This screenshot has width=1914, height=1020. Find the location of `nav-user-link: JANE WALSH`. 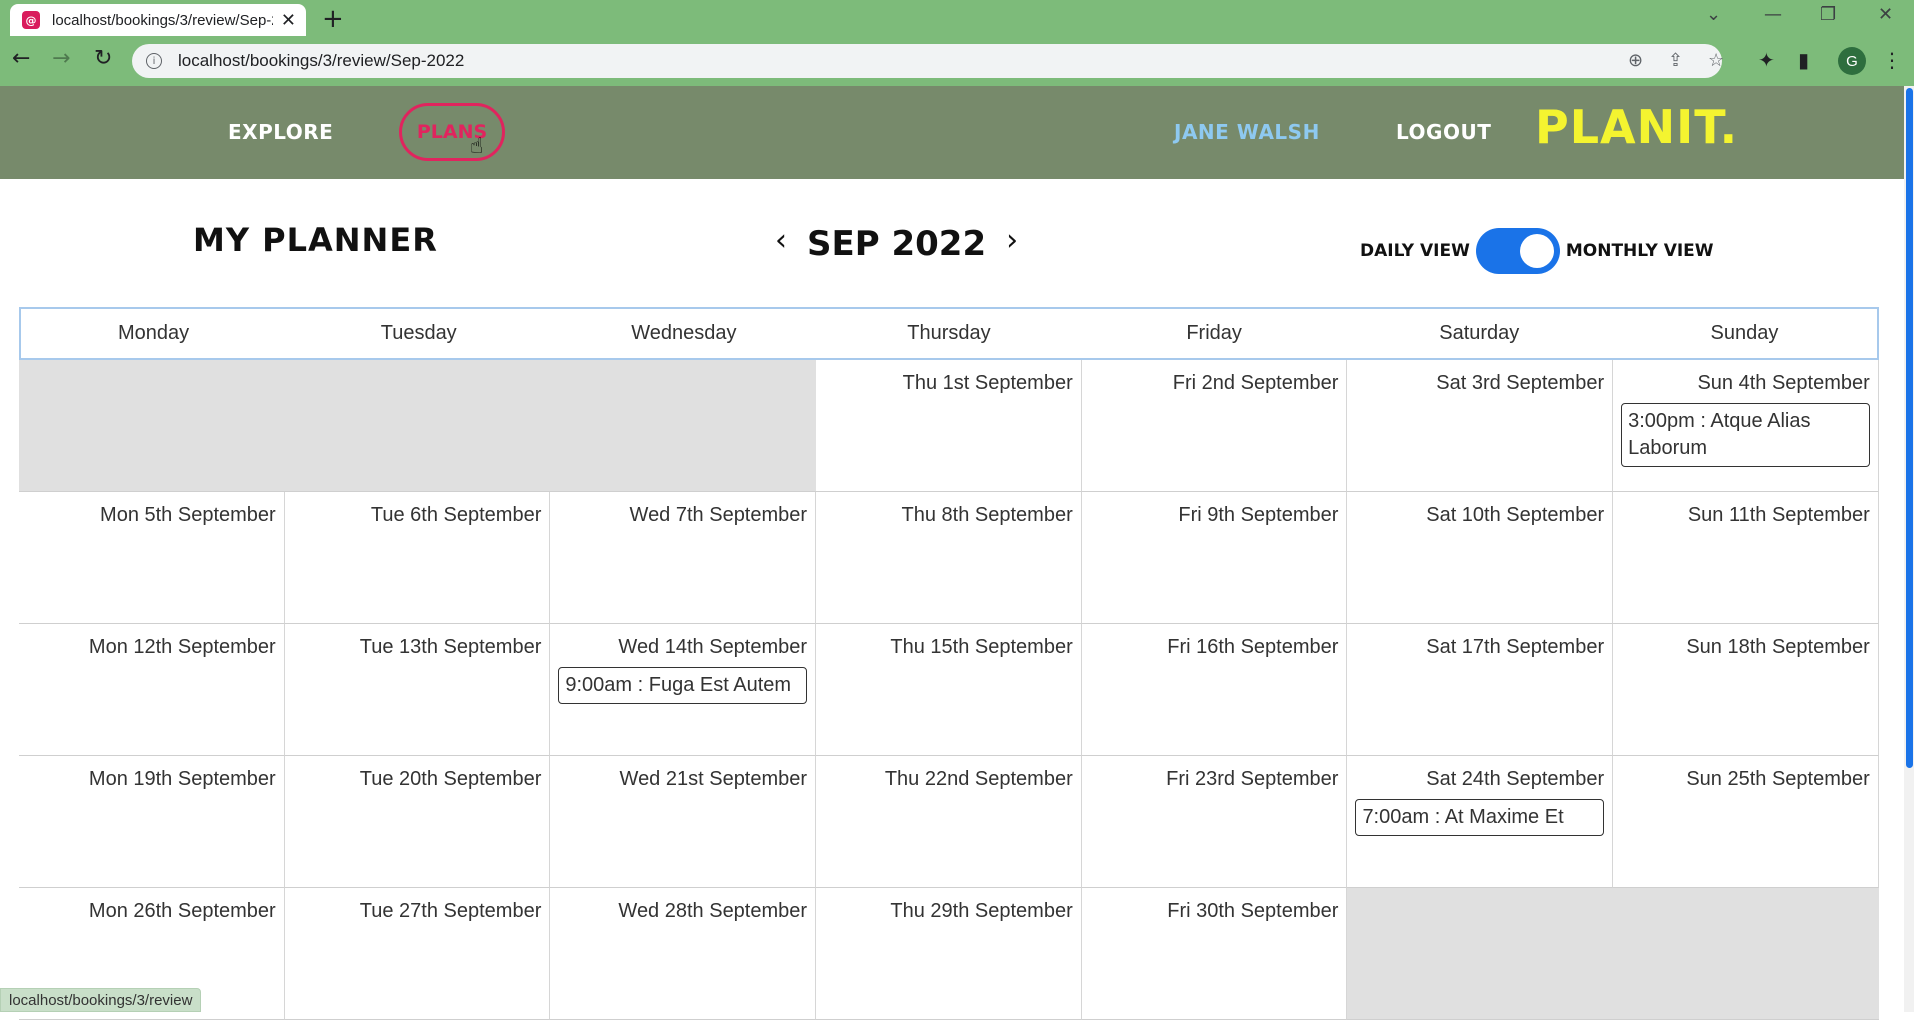

nav-user-link: JANE WALSH is located at coordinates (1247, 132).